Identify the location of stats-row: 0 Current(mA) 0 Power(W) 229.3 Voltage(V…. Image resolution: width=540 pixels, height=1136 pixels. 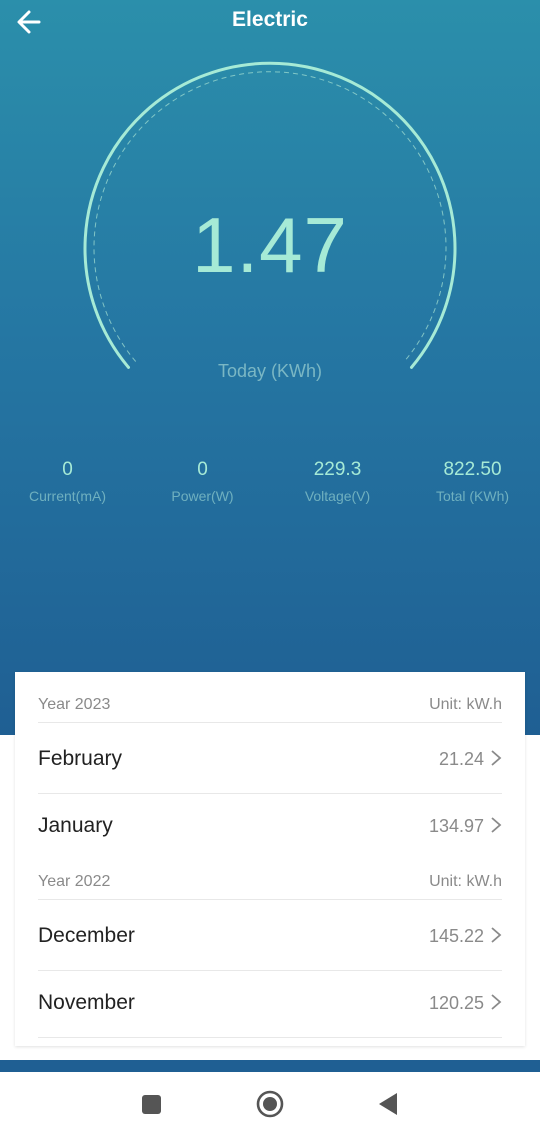
(270, 486).